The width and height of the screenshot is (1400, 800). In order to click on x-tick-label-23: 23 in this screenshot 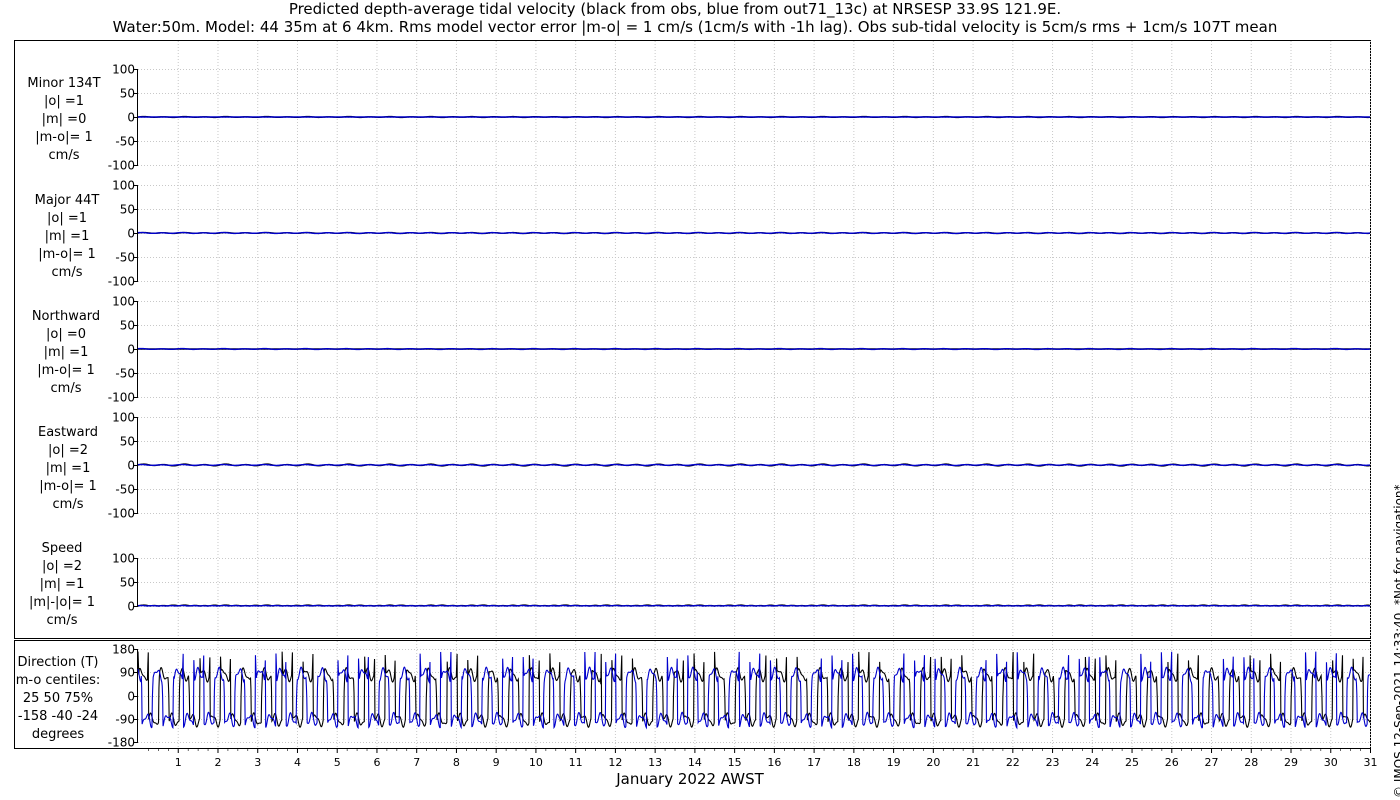, I will do `click(1053, 762)`.